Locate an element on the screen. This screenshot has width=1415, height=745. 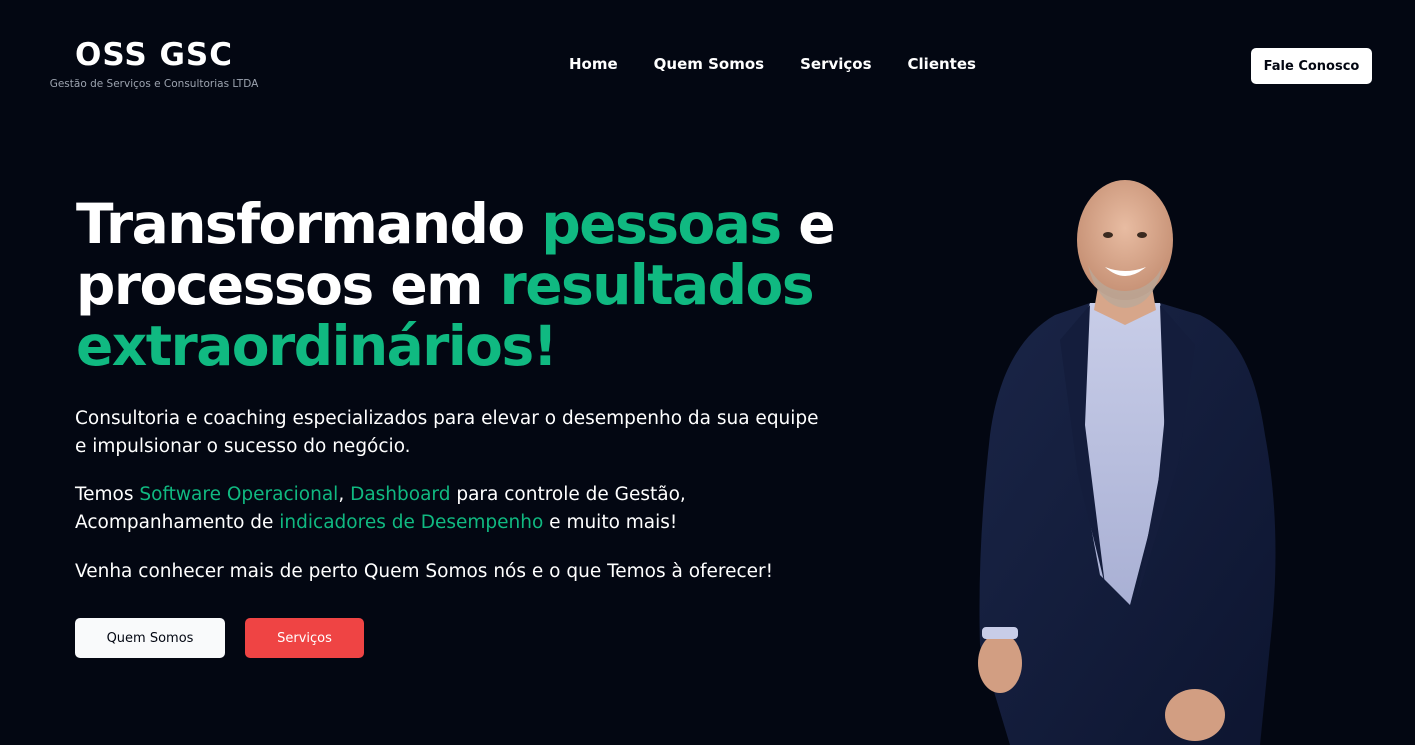
quem-somos-button: Quem Somos is located at coordinates (150, 638).